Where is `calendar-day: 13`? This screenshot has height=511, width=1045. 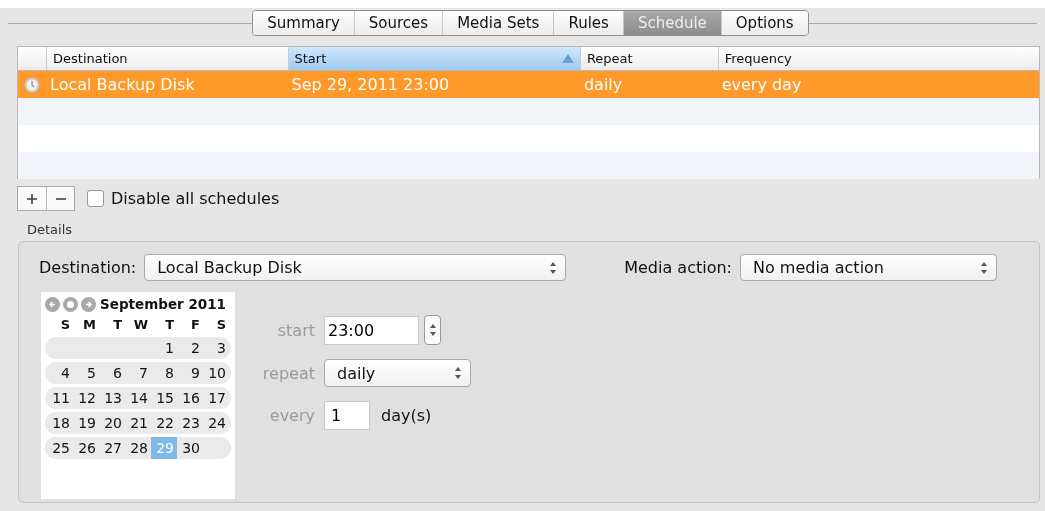 calendar-day: 13 is located at coordinates (112, 398).